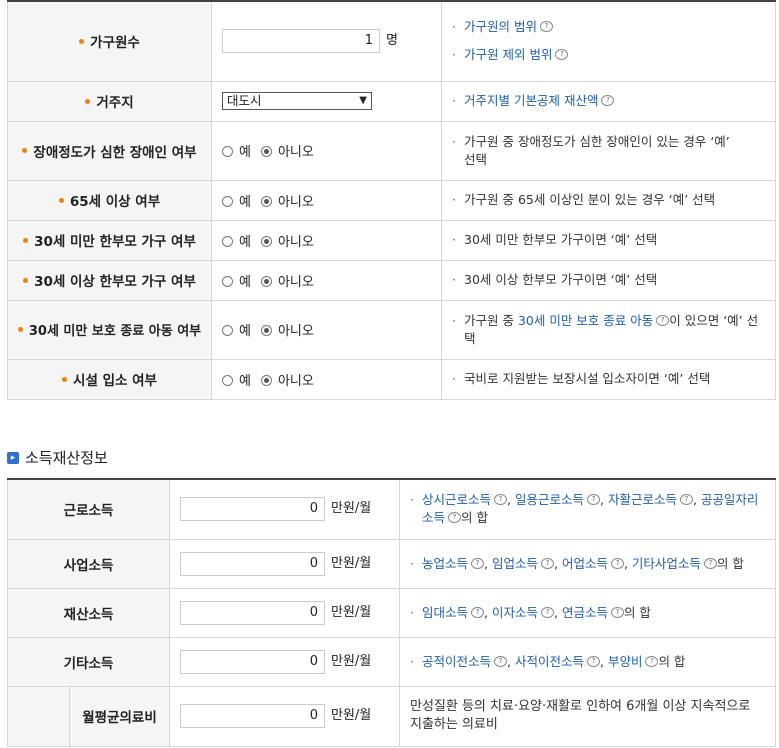  Describe the element at coordinates (119, 716) in the screenshot. I see `row-label-medical: 월평균의료비` at that location.